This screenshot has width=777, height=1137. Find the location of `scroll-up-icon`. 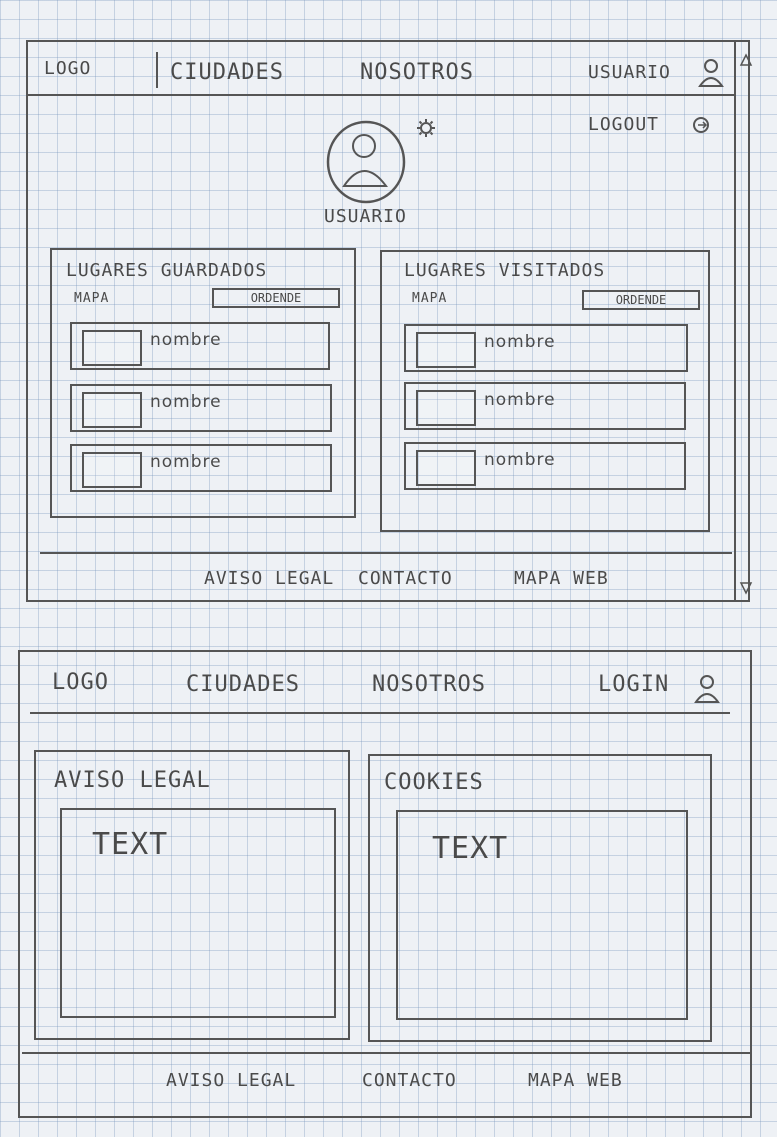

scroll-up-icon is located at coordinates (746, 59).